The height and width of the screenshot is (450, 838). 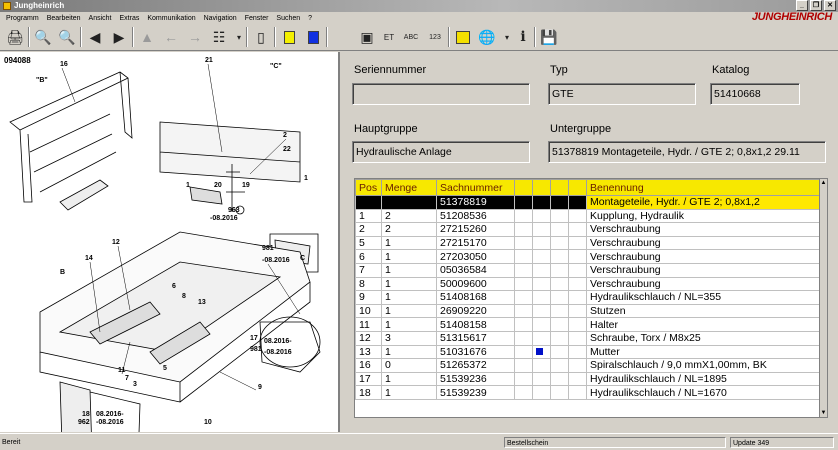 I want to click on table-row: 2 2 27215260 Verschraubung, so click(x=588, y=229).